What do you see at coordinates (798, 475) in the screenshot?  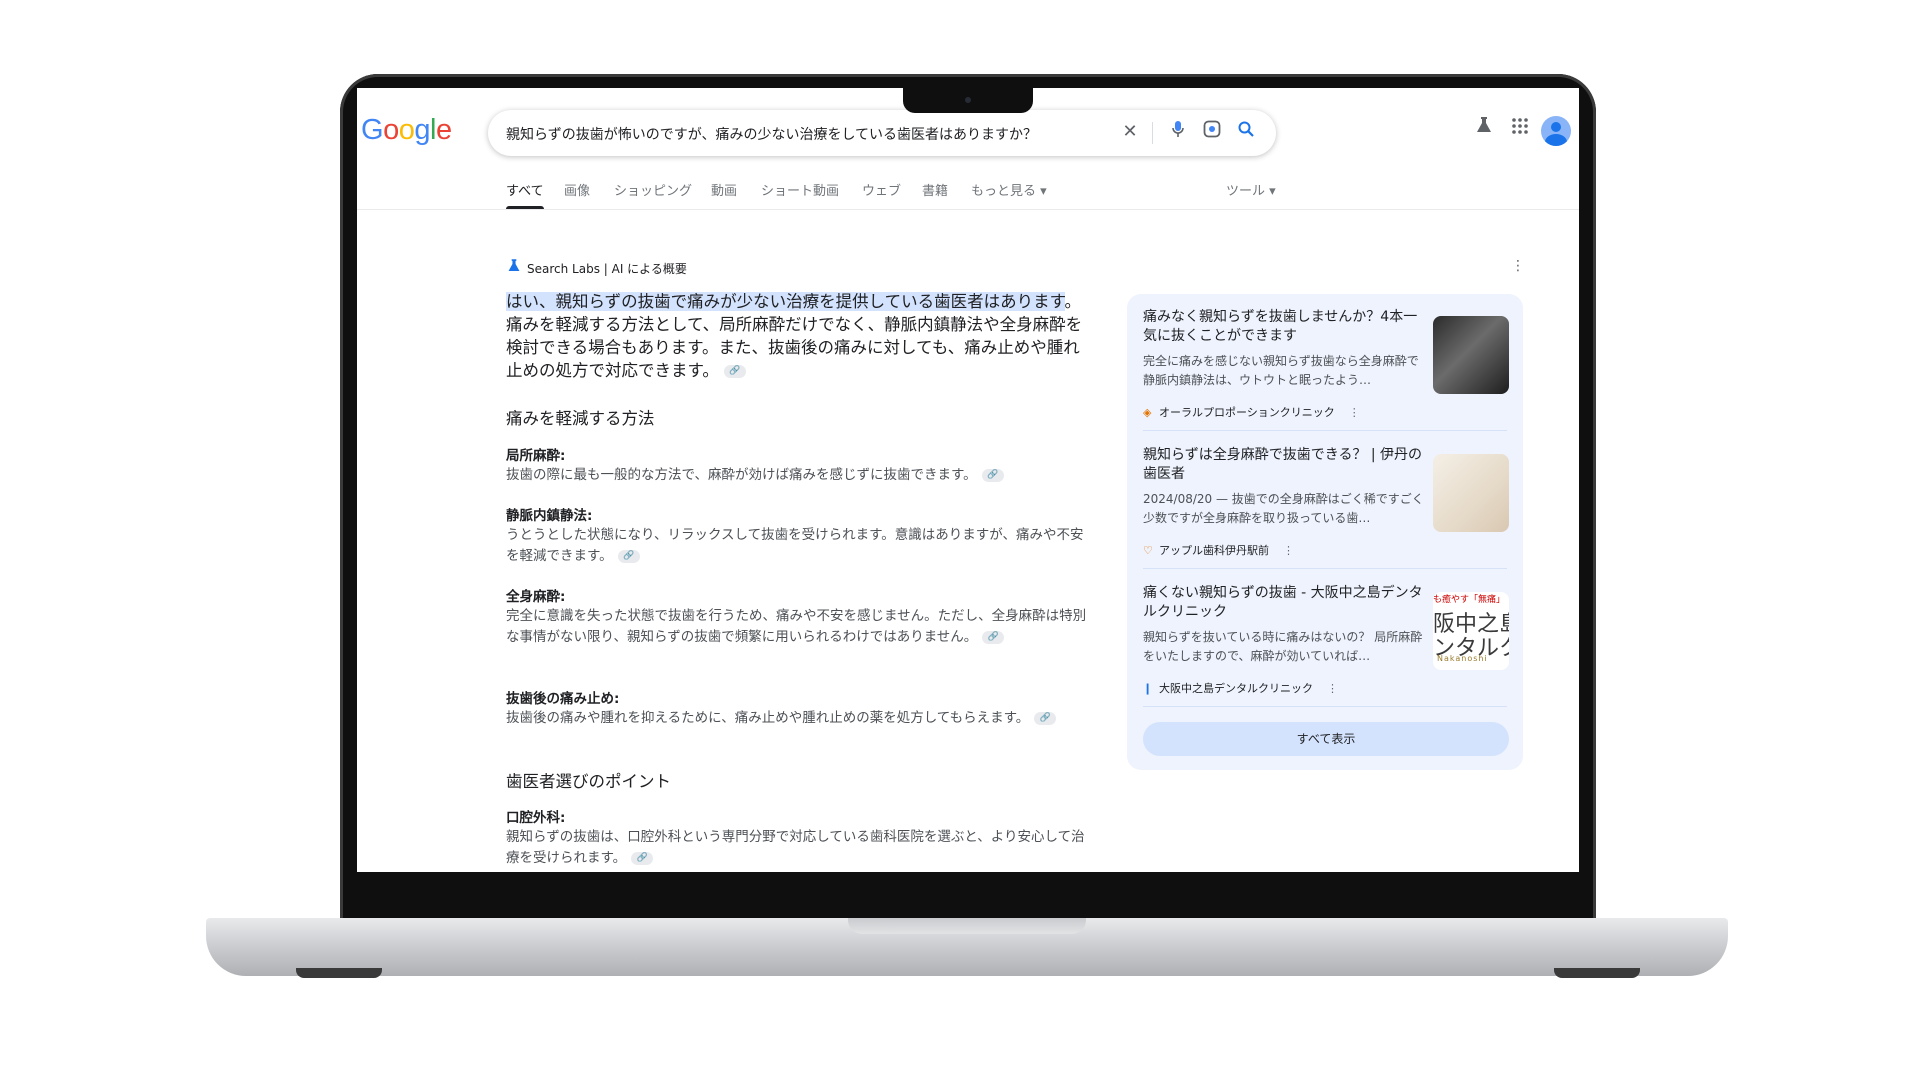 I see `item-text: 抜歯の際に最も一般的な方法で、麻酔が効けば痛みを感じずに抜歯できます。 🔗` at bounding box center [798, 475].